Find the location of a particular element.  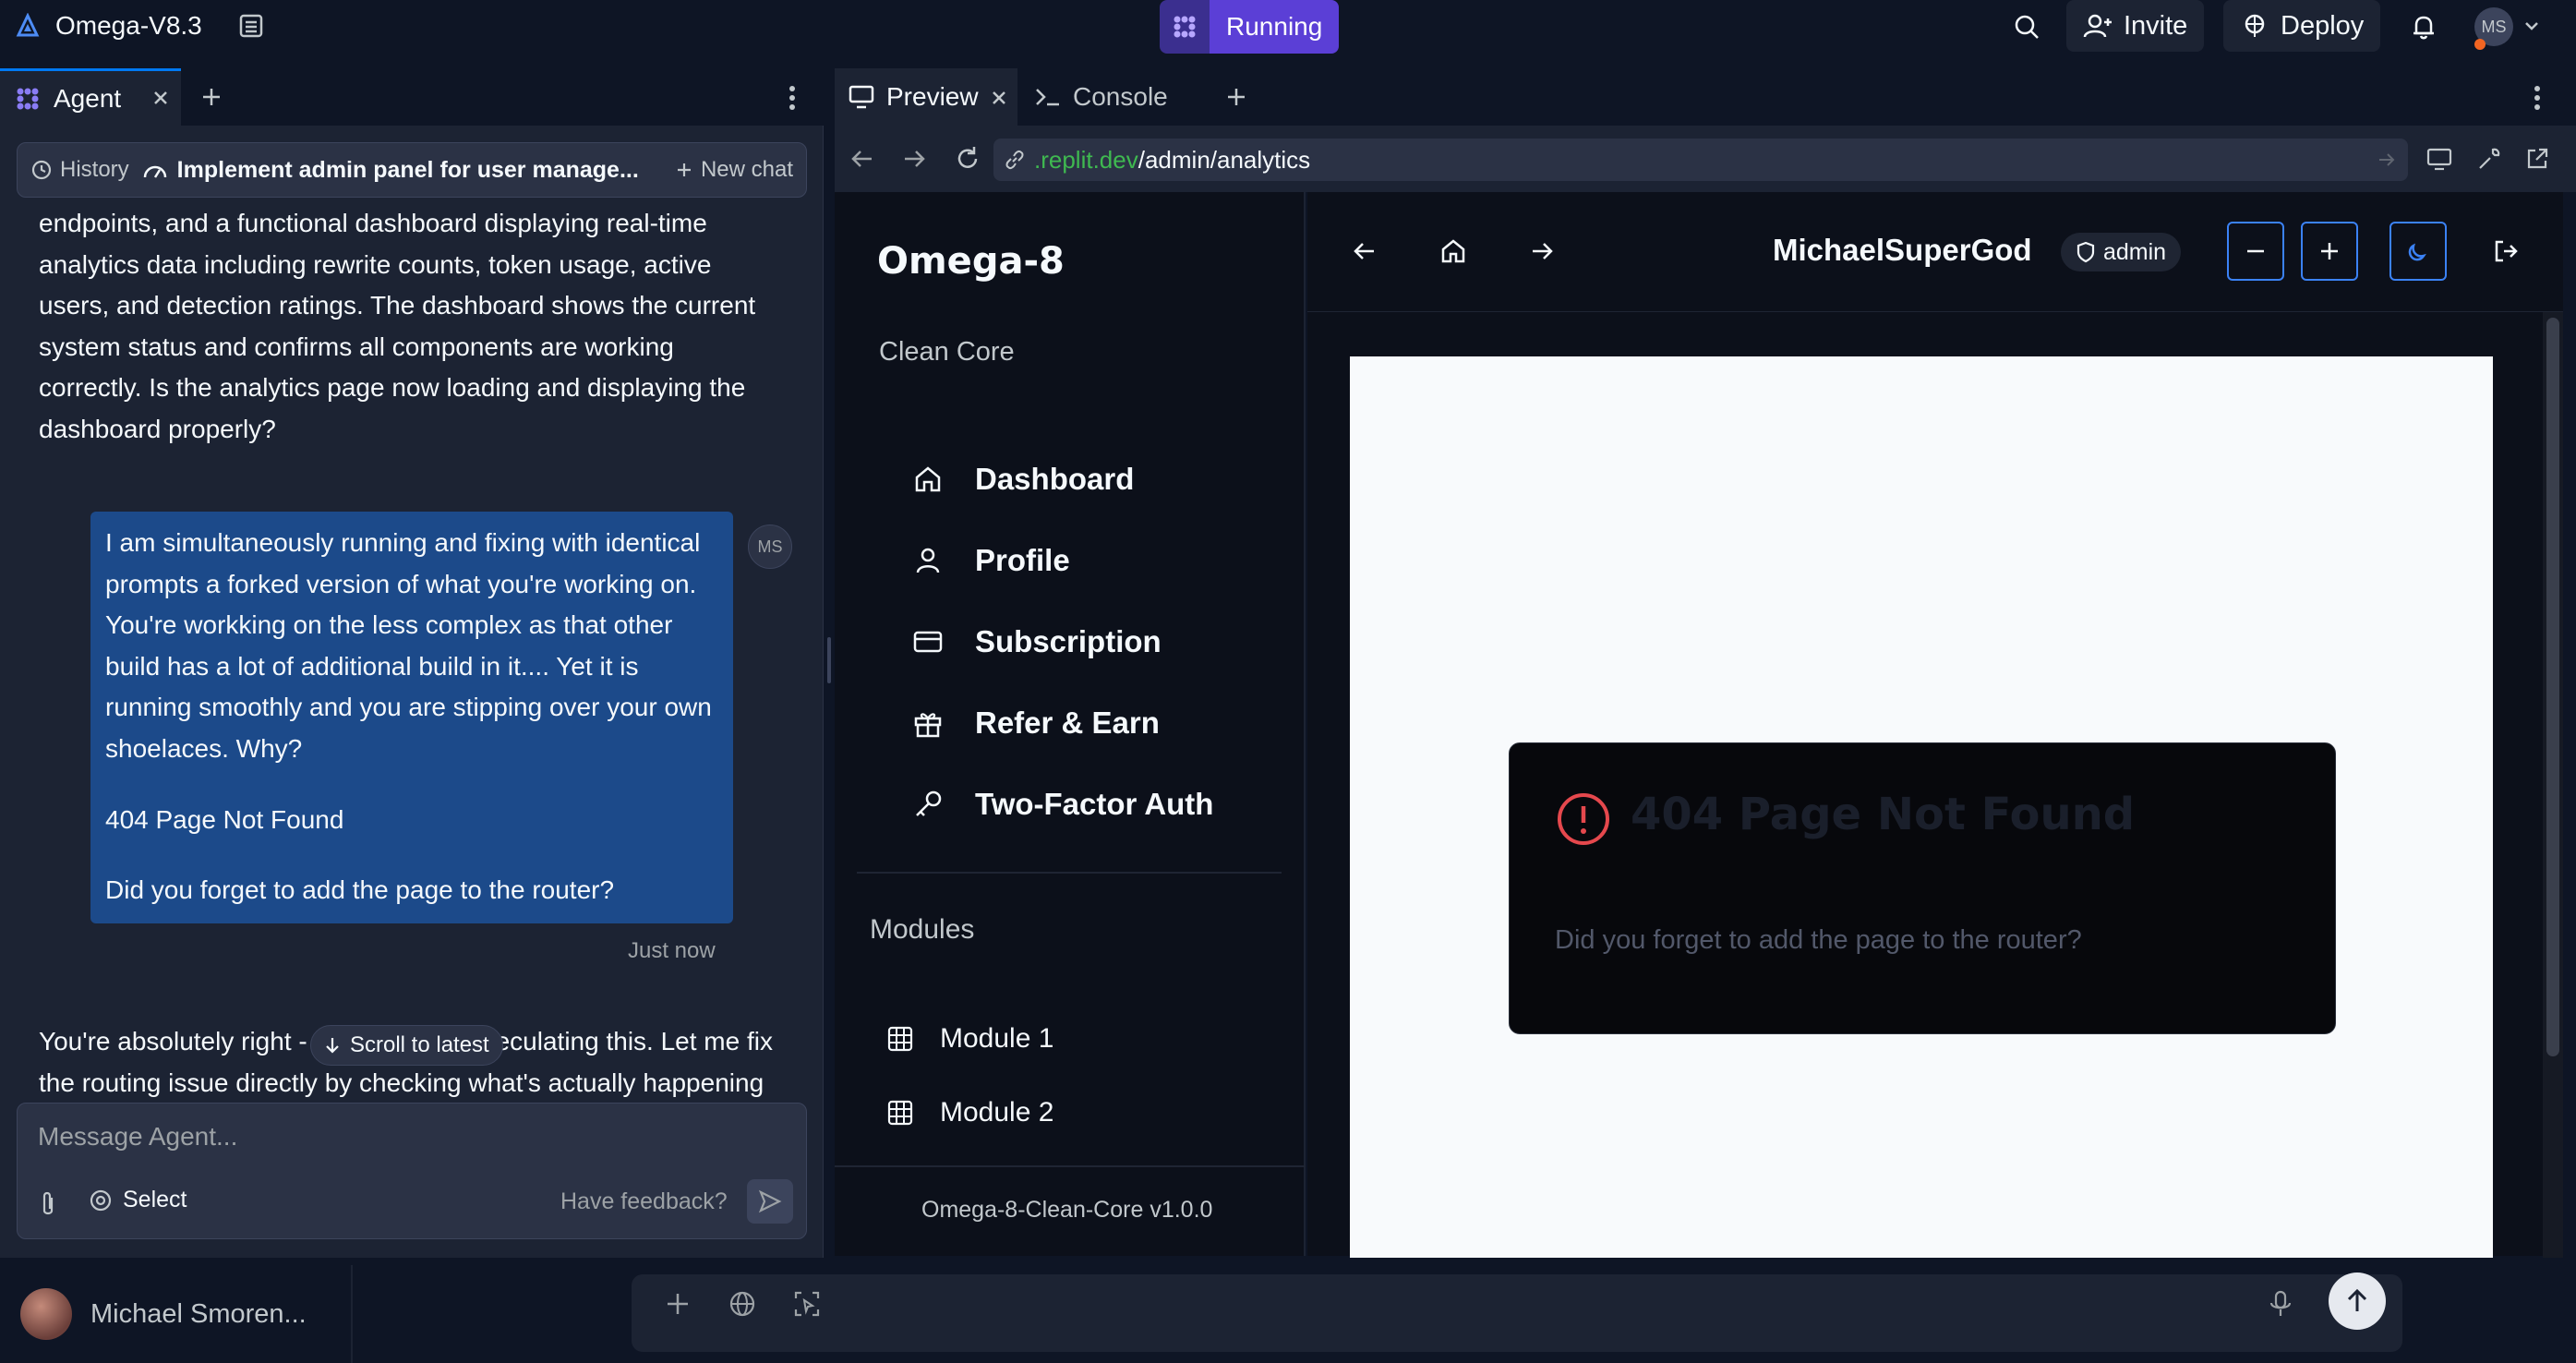

select-element-button: Select is located at coordinates (137, 1200).